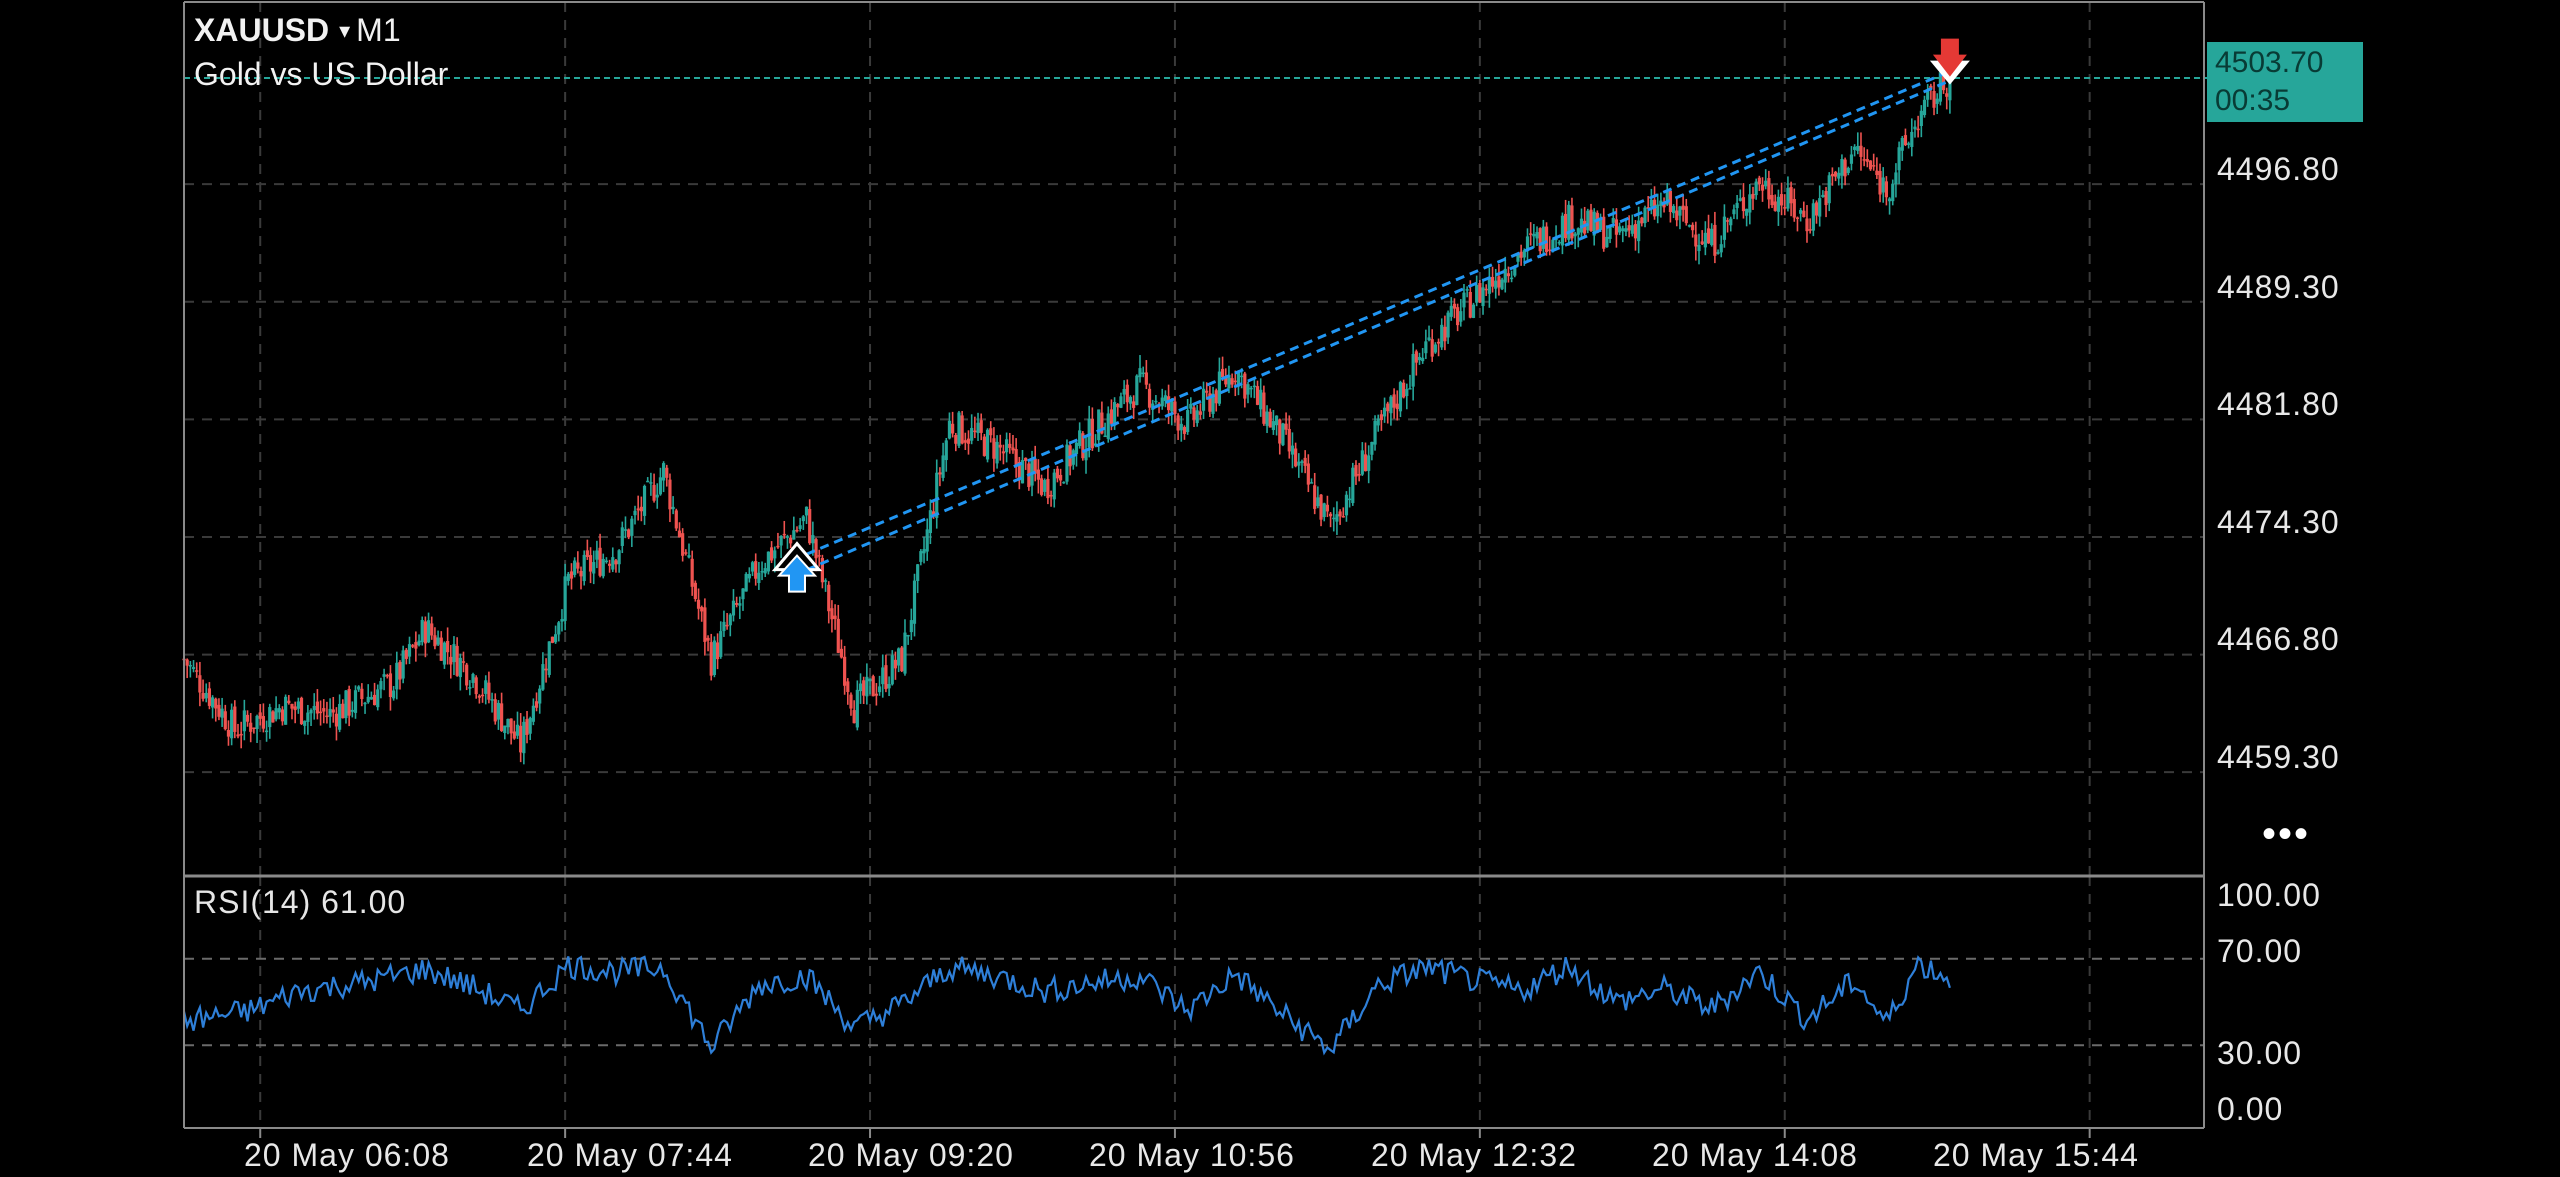 This screenshot has width=2560, height=1177. What do you see at coordinates (261, 30) in the screenshot?
I see `symbol-name: XAUUSD` at bounding box center [261, 30].